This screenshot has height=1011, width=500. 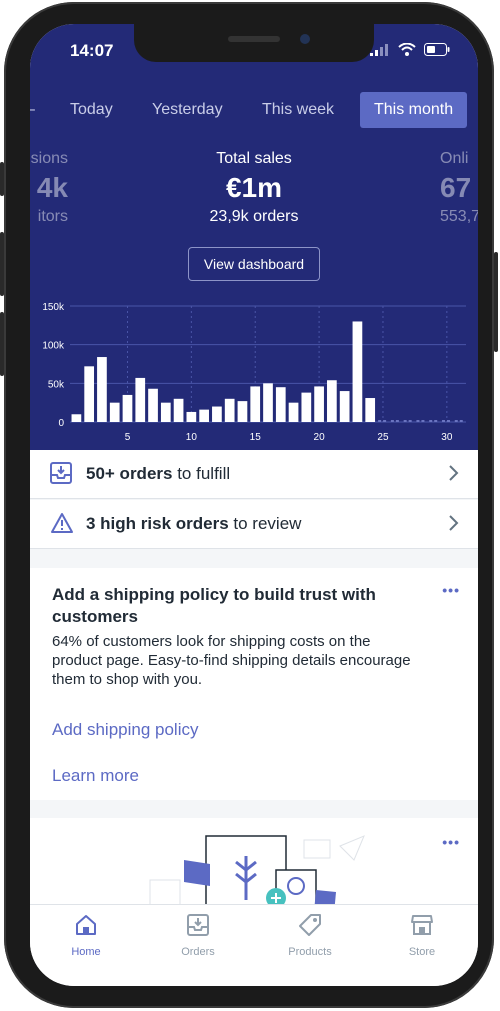 What do you see at coordinates (320, 437) in the screenshot?
I see `x-tick-label: 20` at bounding box center [320, 437].